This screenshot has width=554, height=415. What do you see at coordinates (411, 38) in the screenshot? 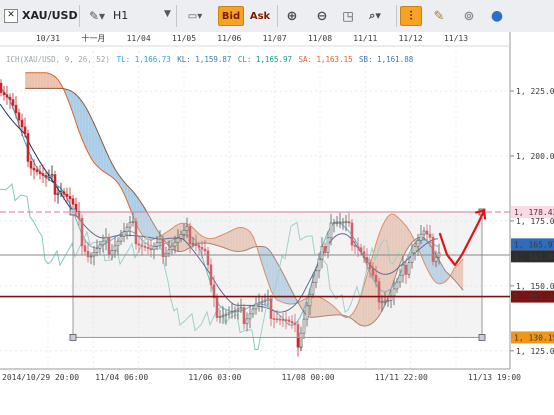
I see `top-date-label: 11/12` at bounding box center [411, 38].